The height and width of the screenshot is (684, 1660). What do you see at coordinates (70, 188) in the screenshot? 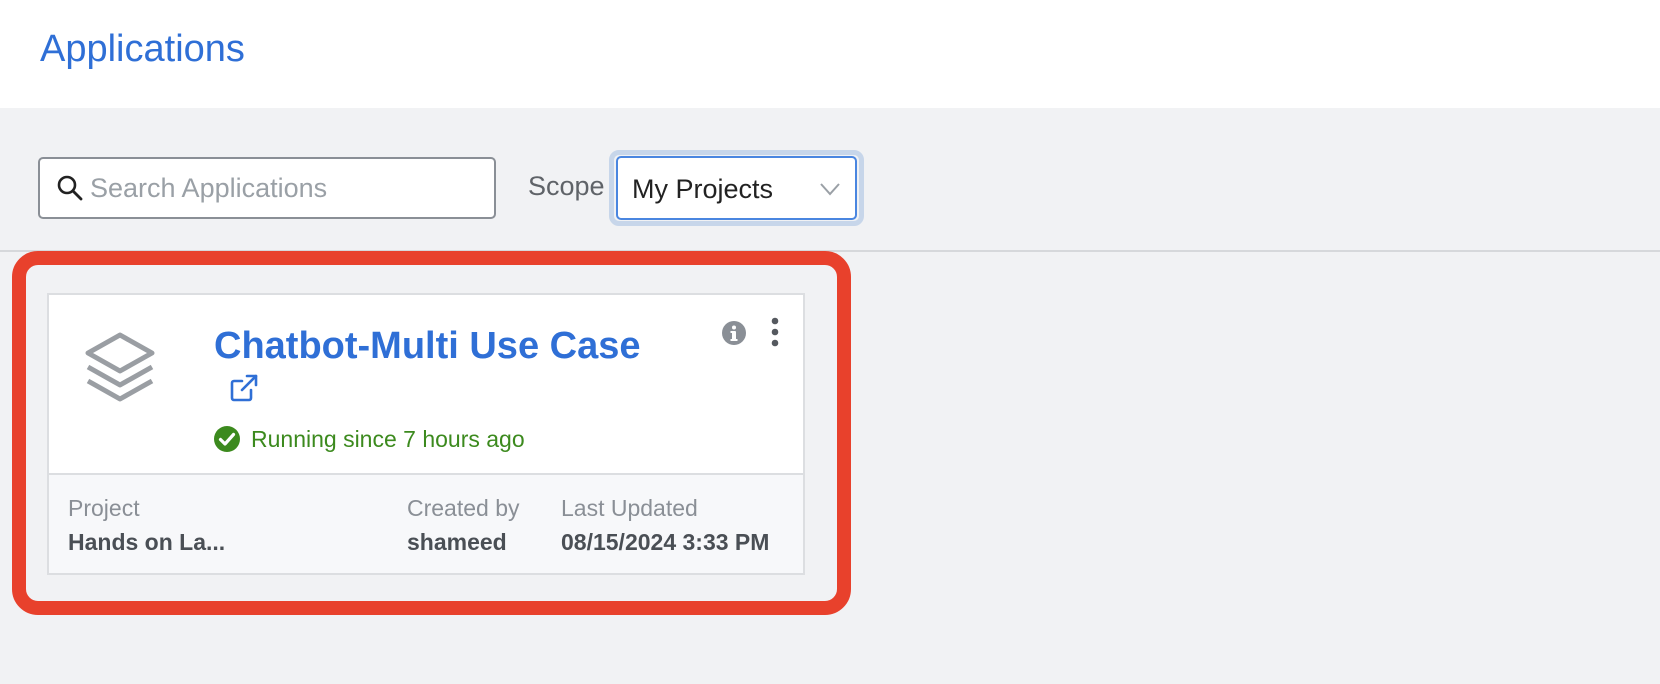
I see `search-icon` at bounding box center [70, 188].